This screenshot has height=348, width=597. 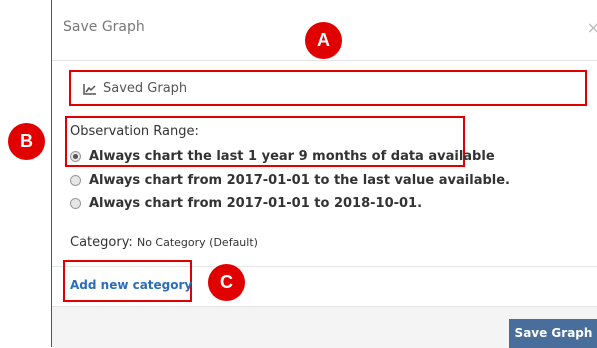 What do you see at coordinates (134, 131) in the screenshot?
I see `observation-range-label: Observation Range:` at bounding box center [134, 131].